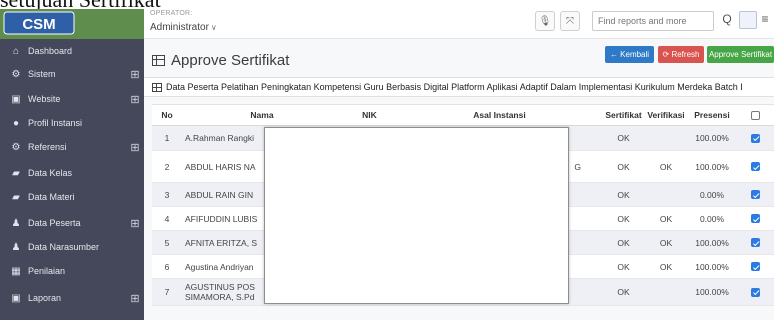 The width and height of the screenshot is (774, 320). I want to click on participant-name-text: ABDUL RAIN GIN, so click(219, 194).